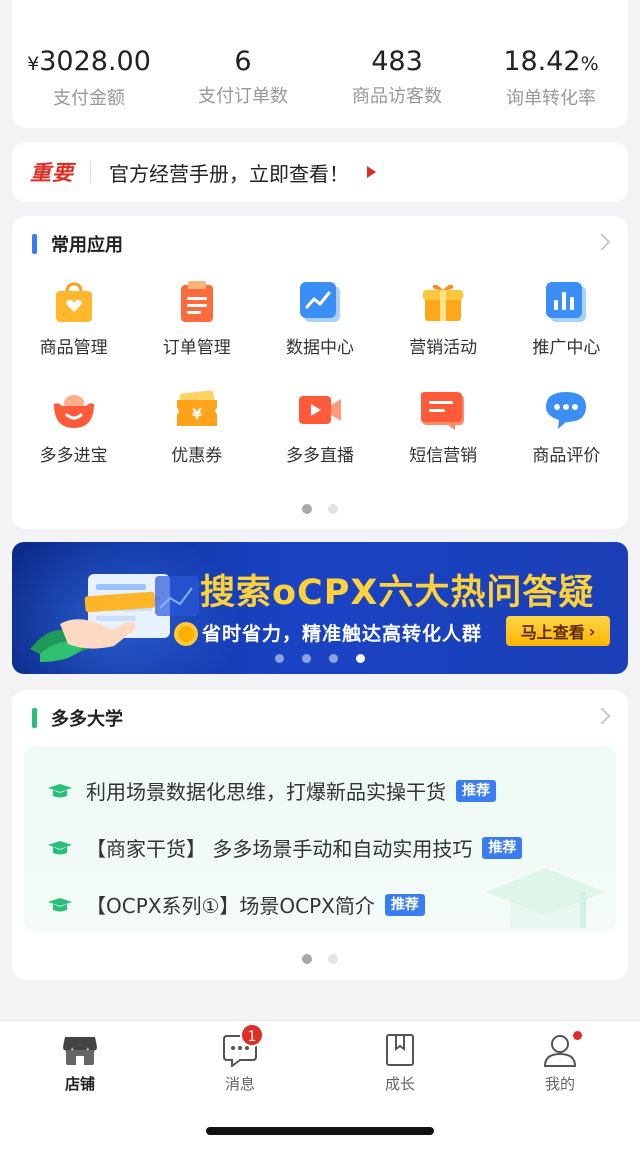 Image resolution: width=640 pixels, height=1149 pixels. What do you see at coordinates (320, 1131) in the screenshot?
I see `home-indicator` at bounding box center [320, 1131].